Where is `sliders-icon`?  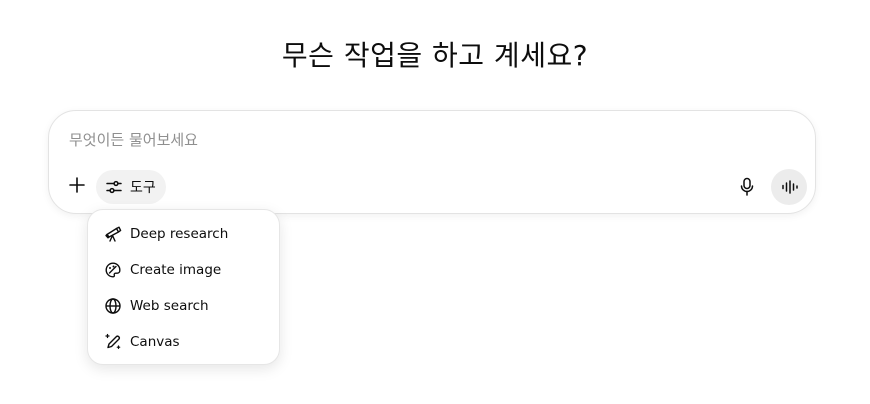 sliders-icon is located at coordinates (114, 187).